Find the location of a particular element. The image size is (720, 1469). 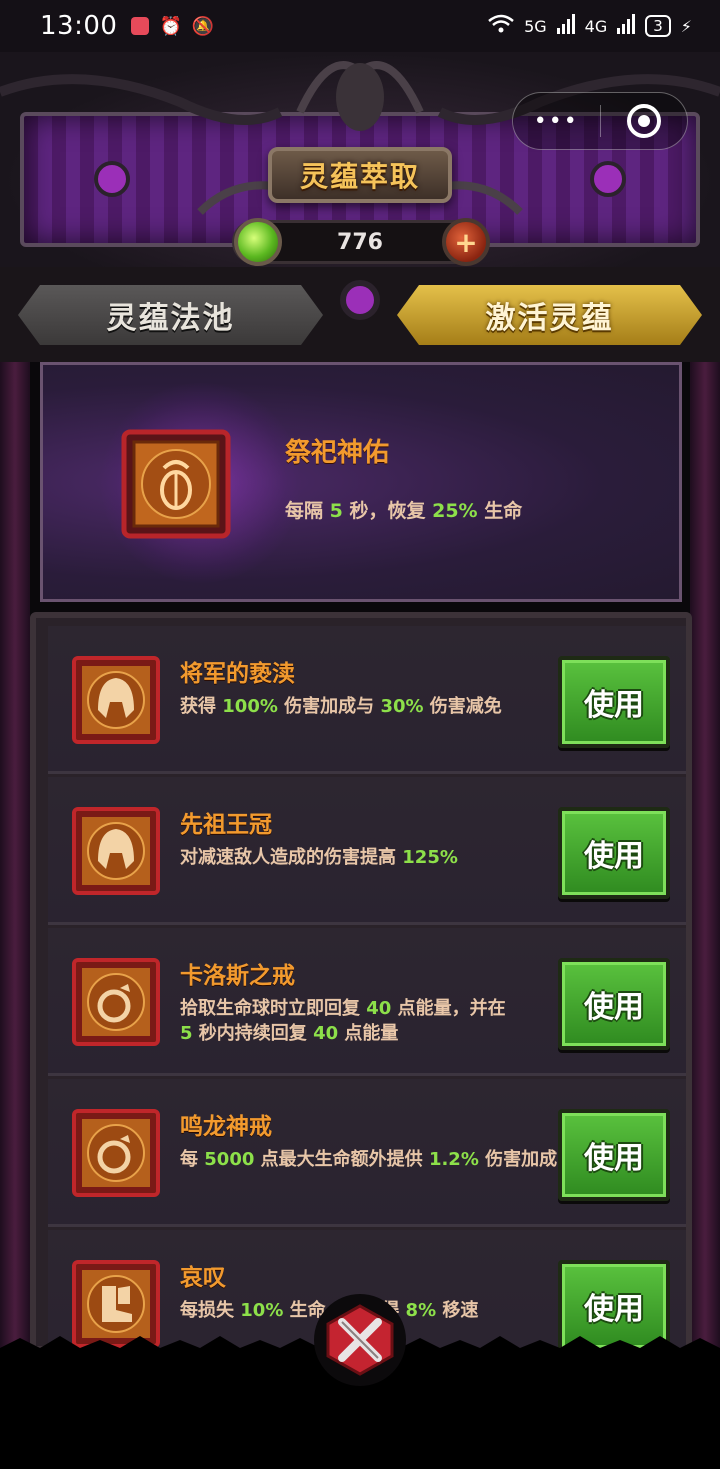

tab-activate-spirit: 激活灵蕴 is located at coordinates (549, 315).